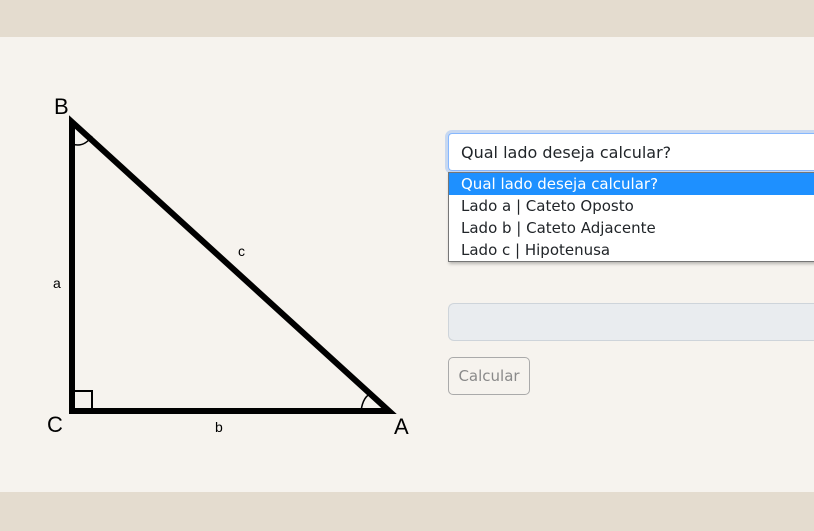 Image resolution: width=814 pixels, height=531 pixels. What do you see at coordinates (55, 424) in the screenshot?
I see `vertex-label-c: C` at bounding box center [55, 424].